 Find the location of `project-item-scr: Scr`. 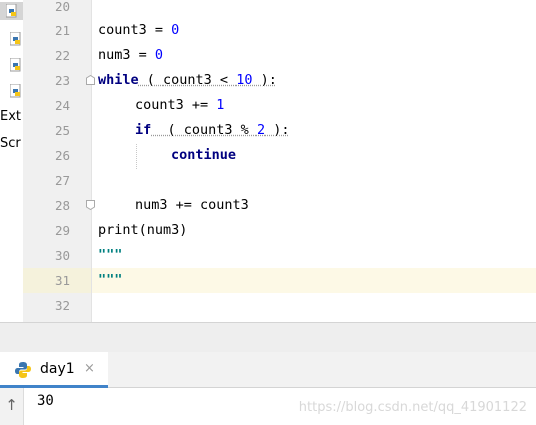

project-item-scr: Scr is located at coordinates (10, 143).